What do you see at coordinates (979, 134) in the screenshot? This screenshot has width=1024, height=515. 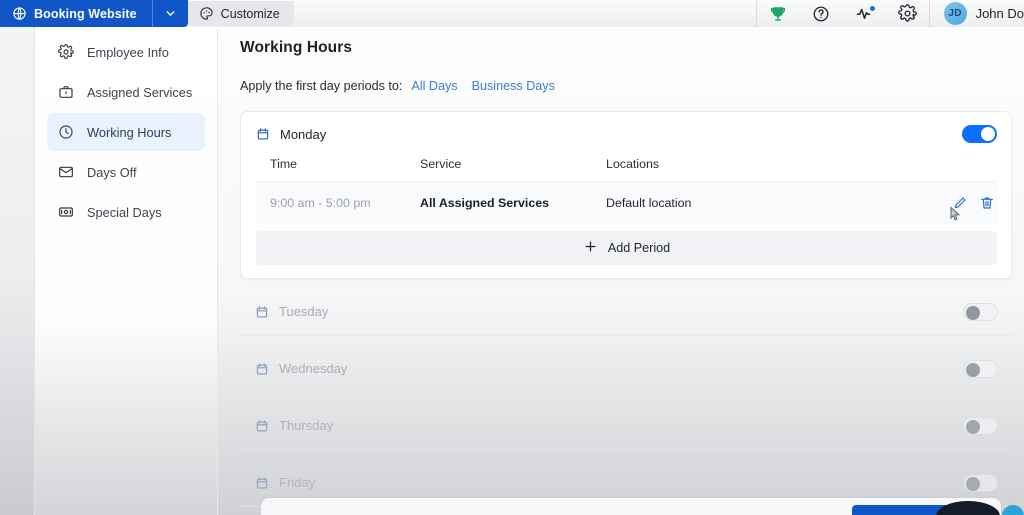 I see `day-toggle-monday` at bounding box center [979, 134].